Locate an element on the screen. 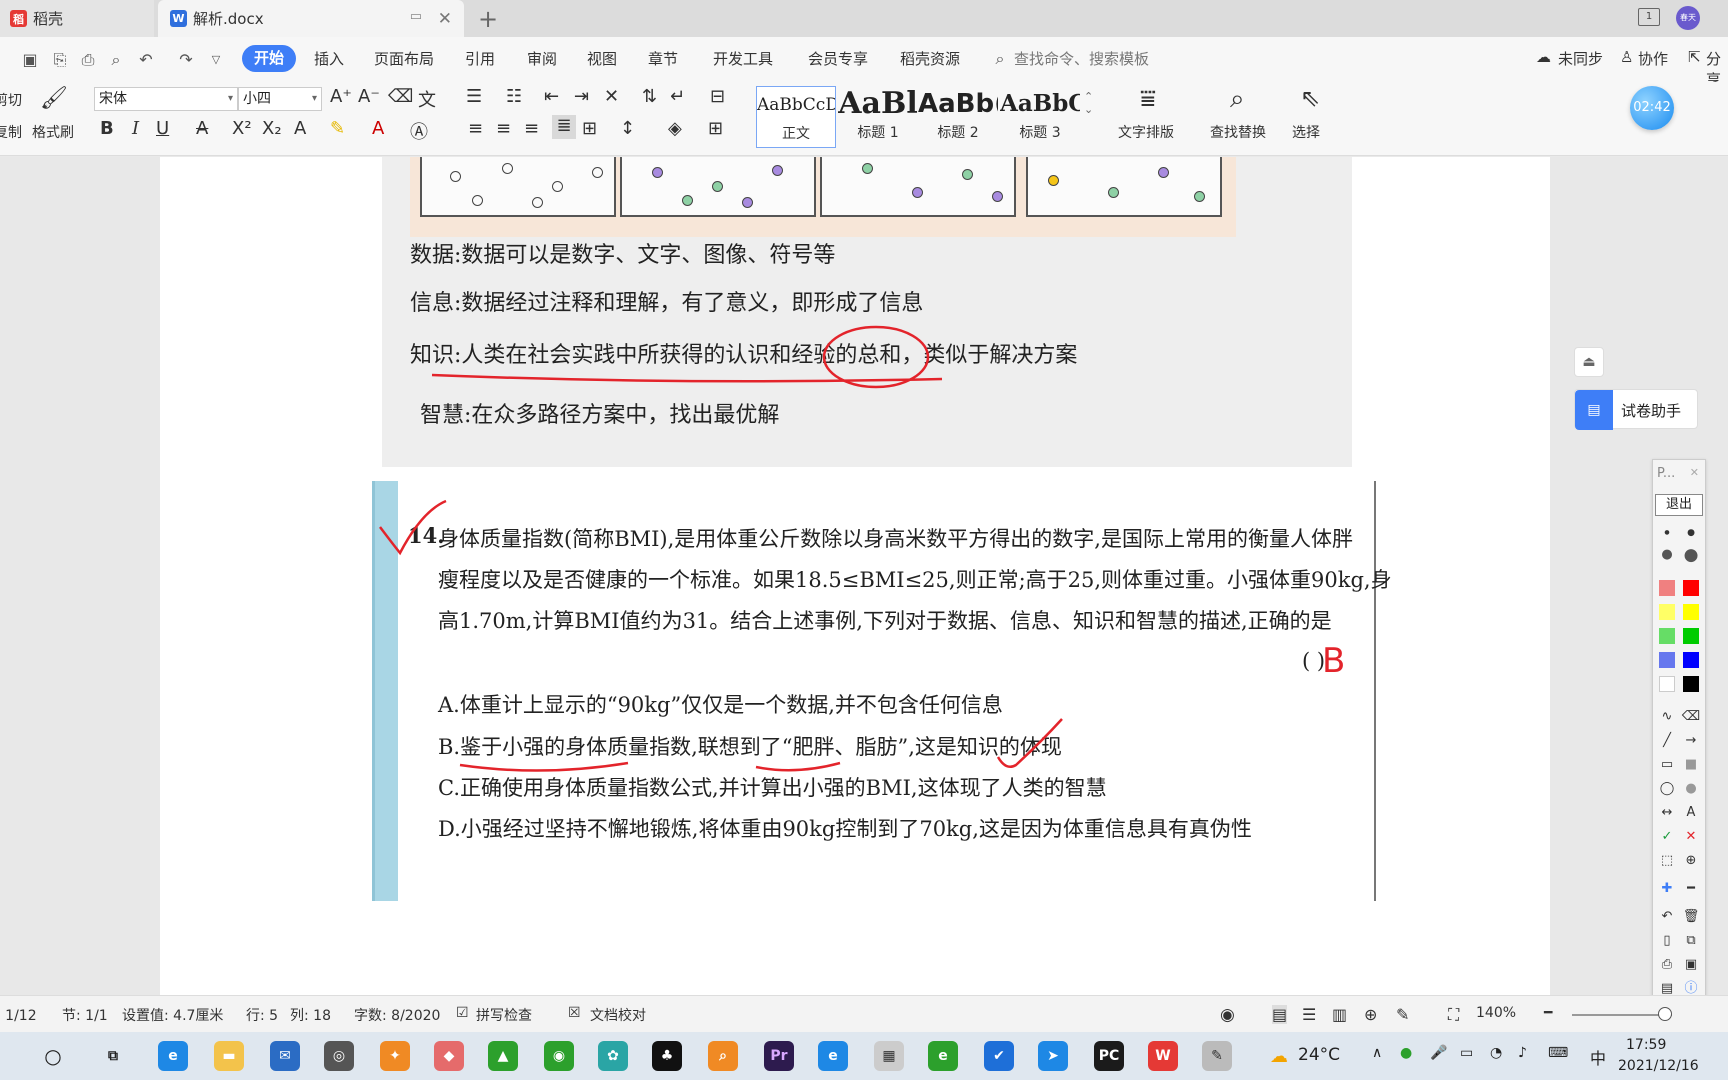 The image size is (1728, 1080). new-page-icon: ▯ is located at coordinates (1667, 941).